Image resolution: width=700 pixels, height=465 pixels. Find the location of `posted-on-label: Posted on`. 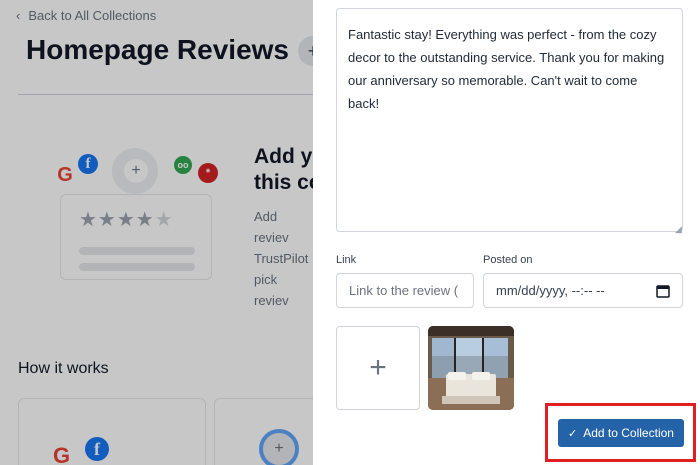

posted-on-label: Posted on is located at coordinates (508, 260).